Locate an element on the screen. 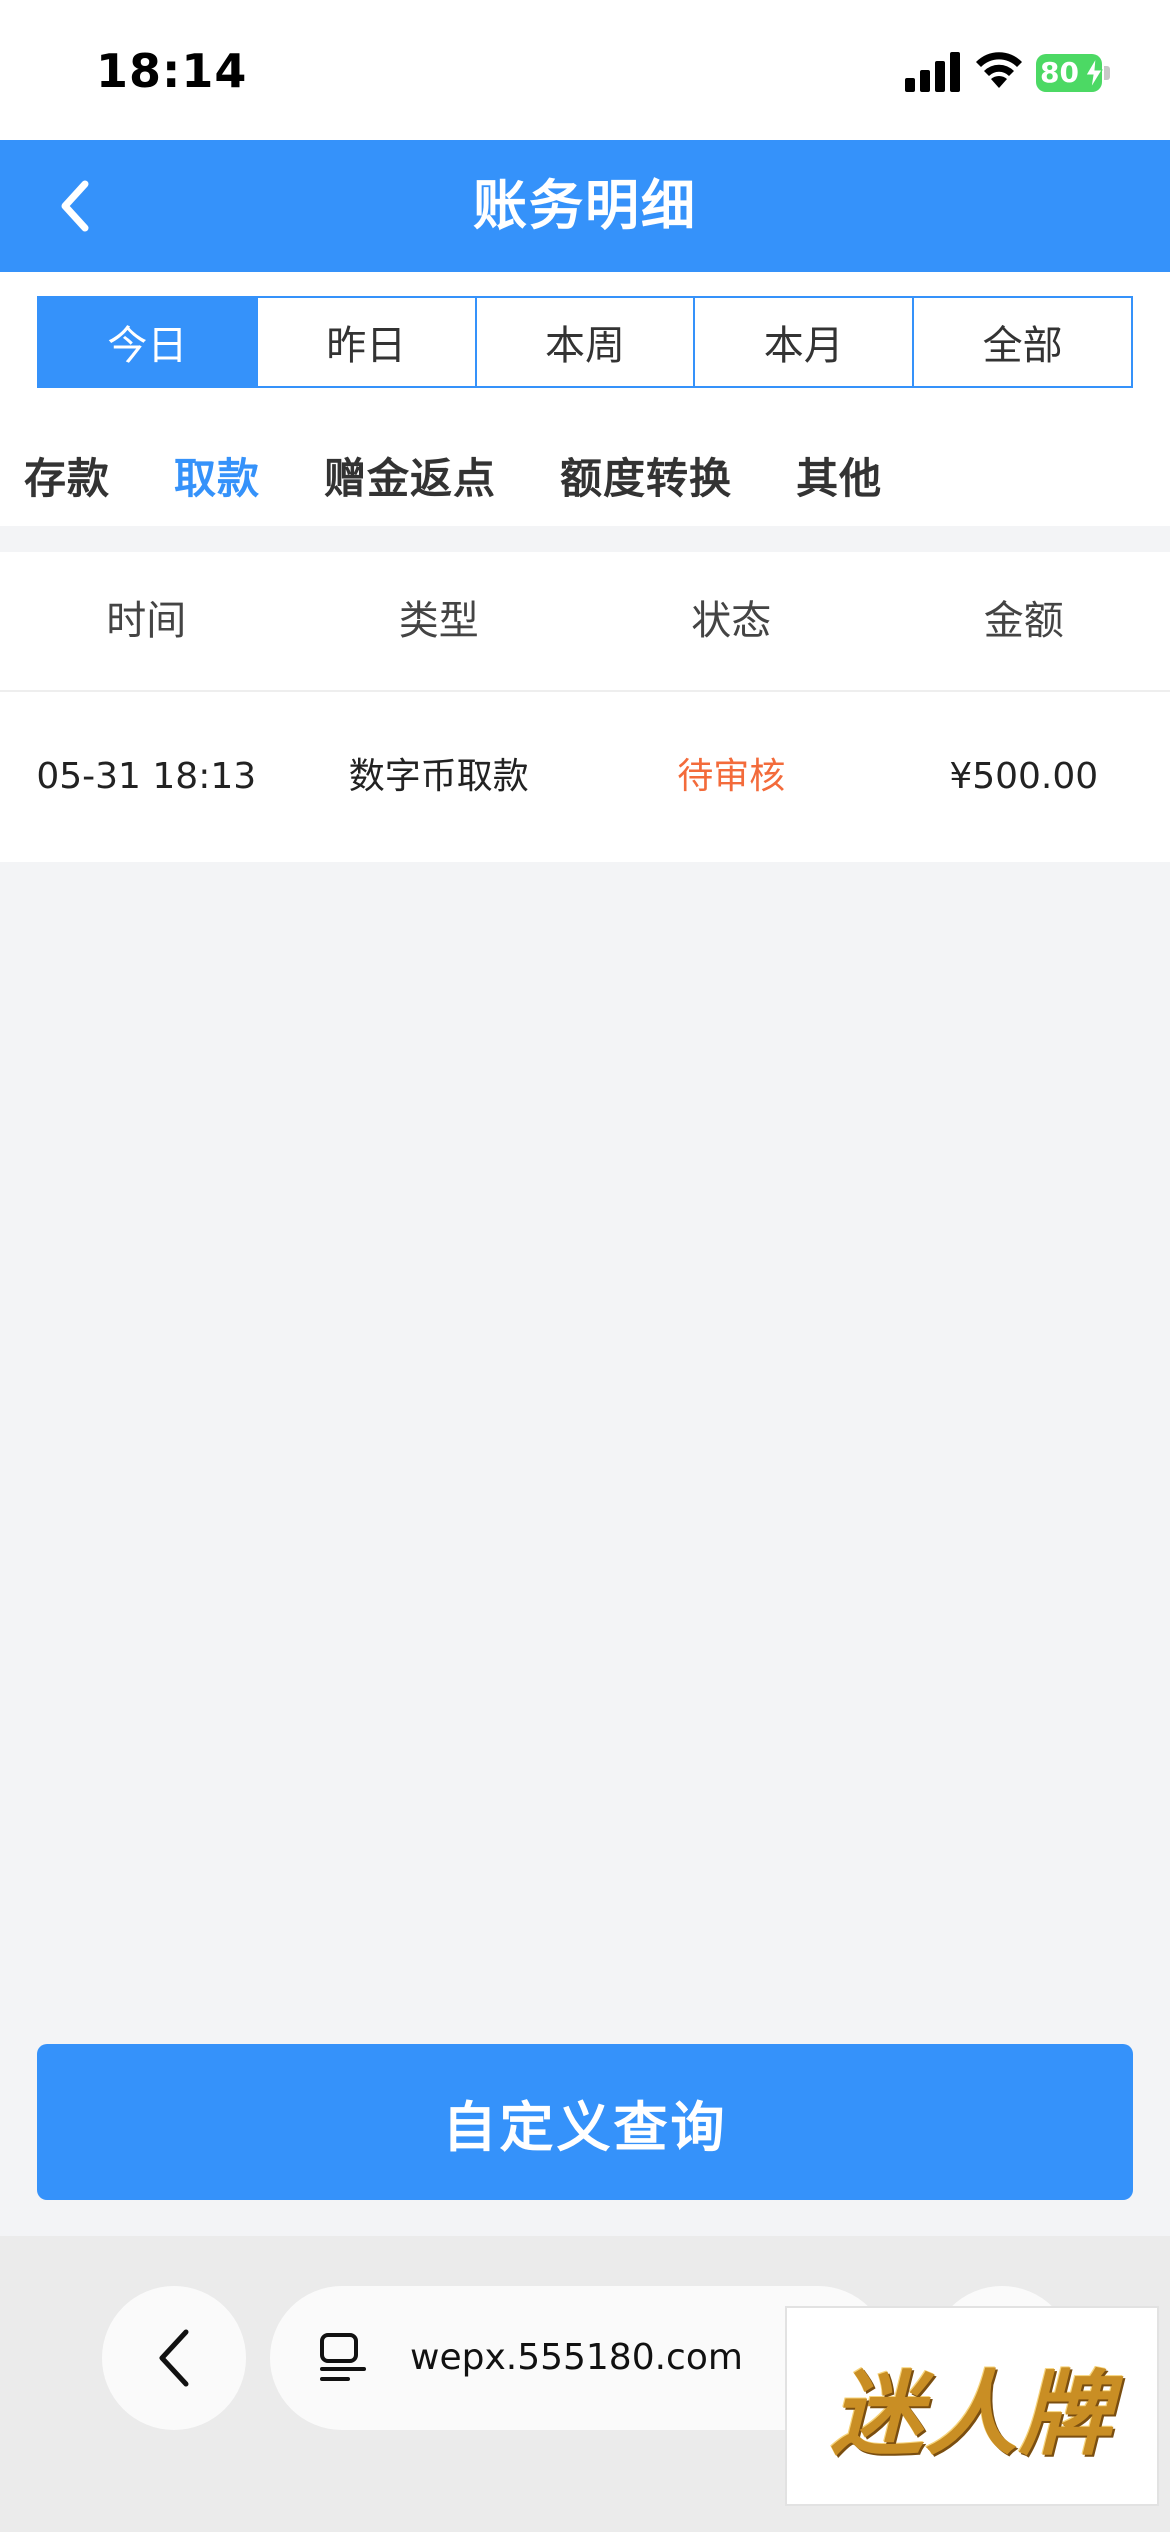 The width and height of the screenshot is (1170, 2532). period-all: 全部 is located at coordinates (1021, 342).